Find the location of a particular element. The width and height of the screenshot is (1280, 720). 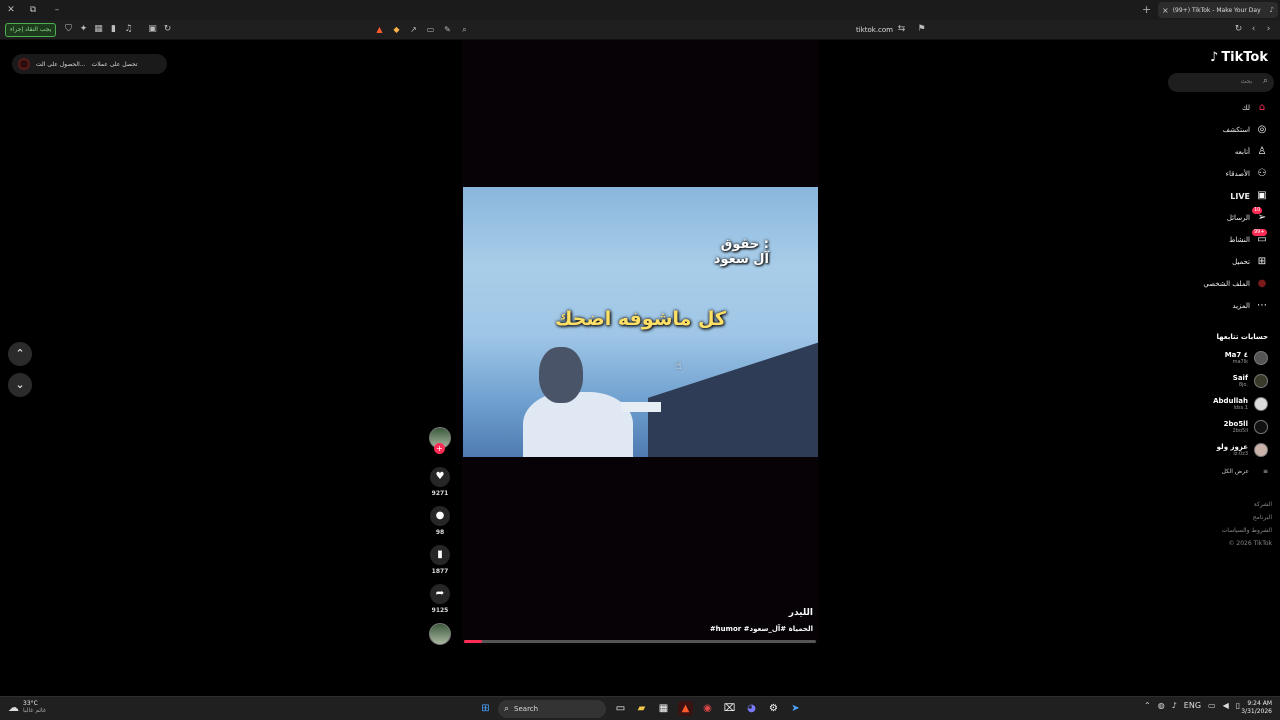

prev-video-button: ⌃ is located at coordinates (20, 354).